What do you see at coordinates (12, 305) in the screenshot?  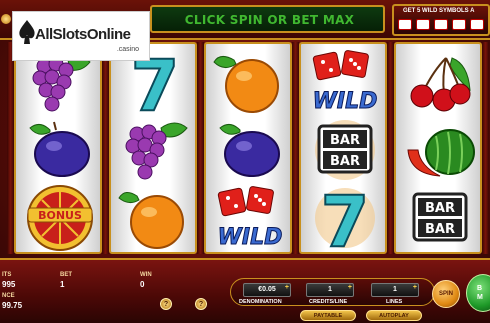 I see `balance-value: 99.75` at bounding box center [12, 305].